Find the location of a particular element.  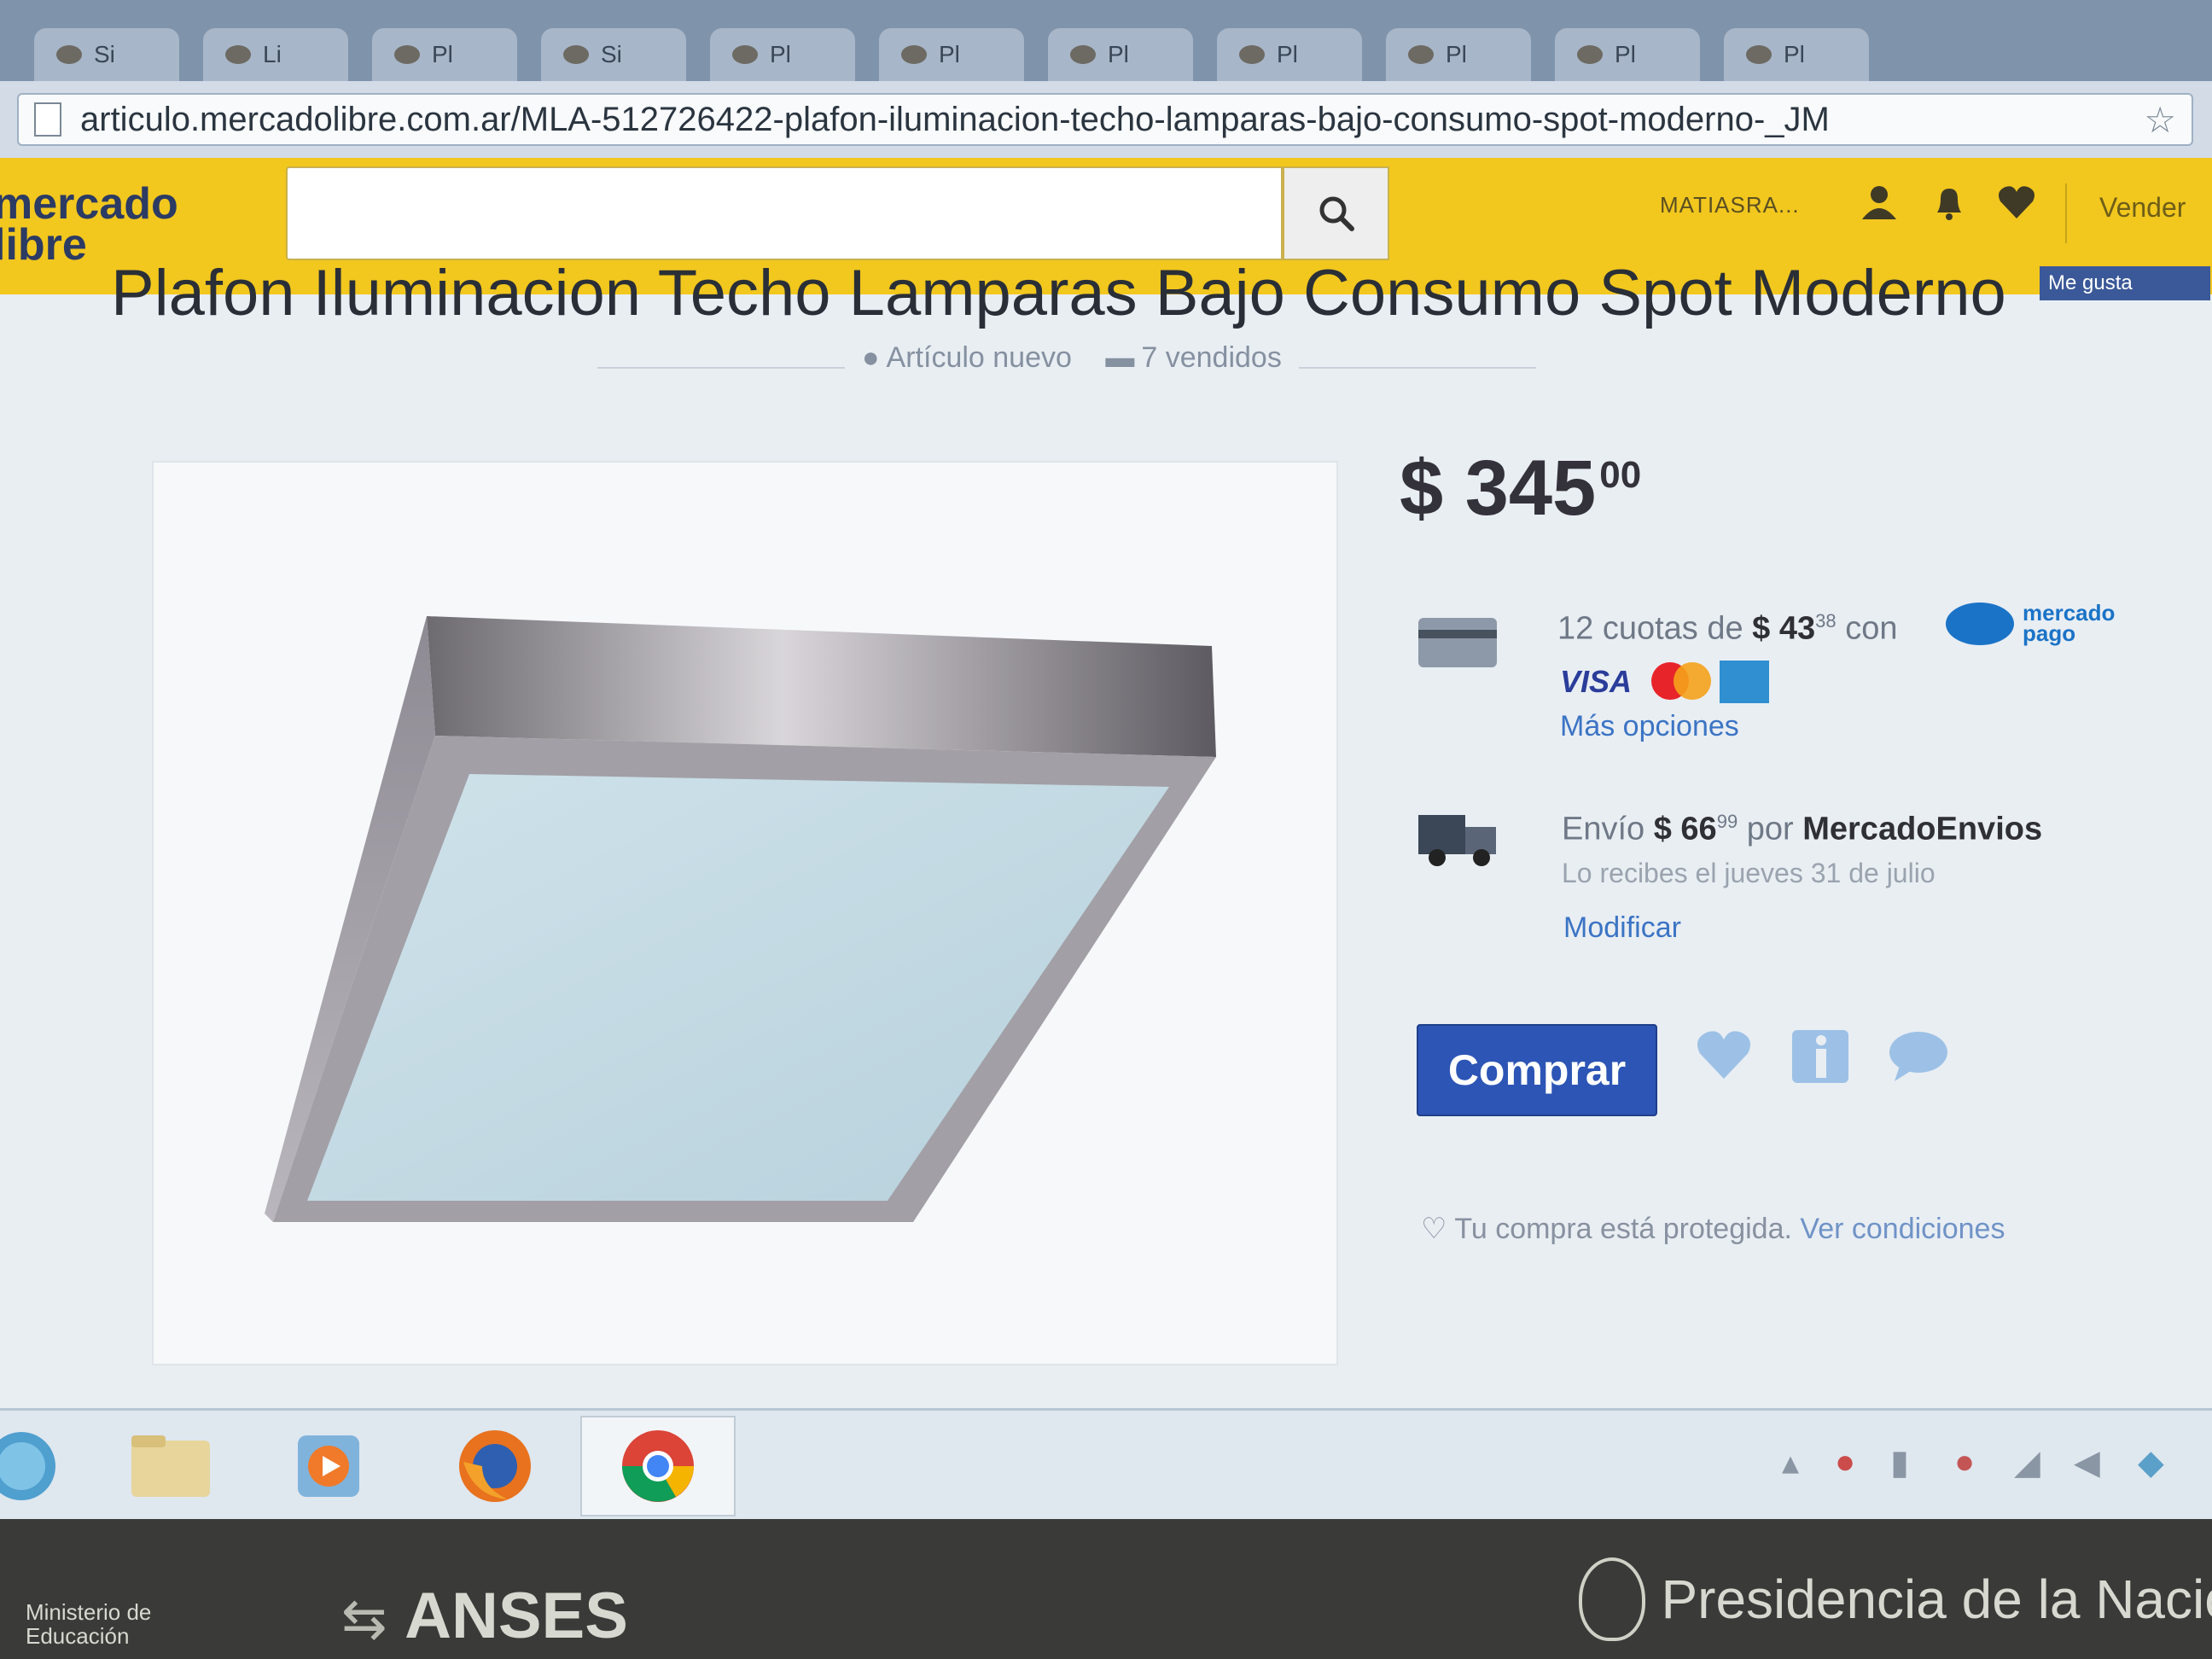

favorite-heart-icon is located at coordinates (1724, 1061).